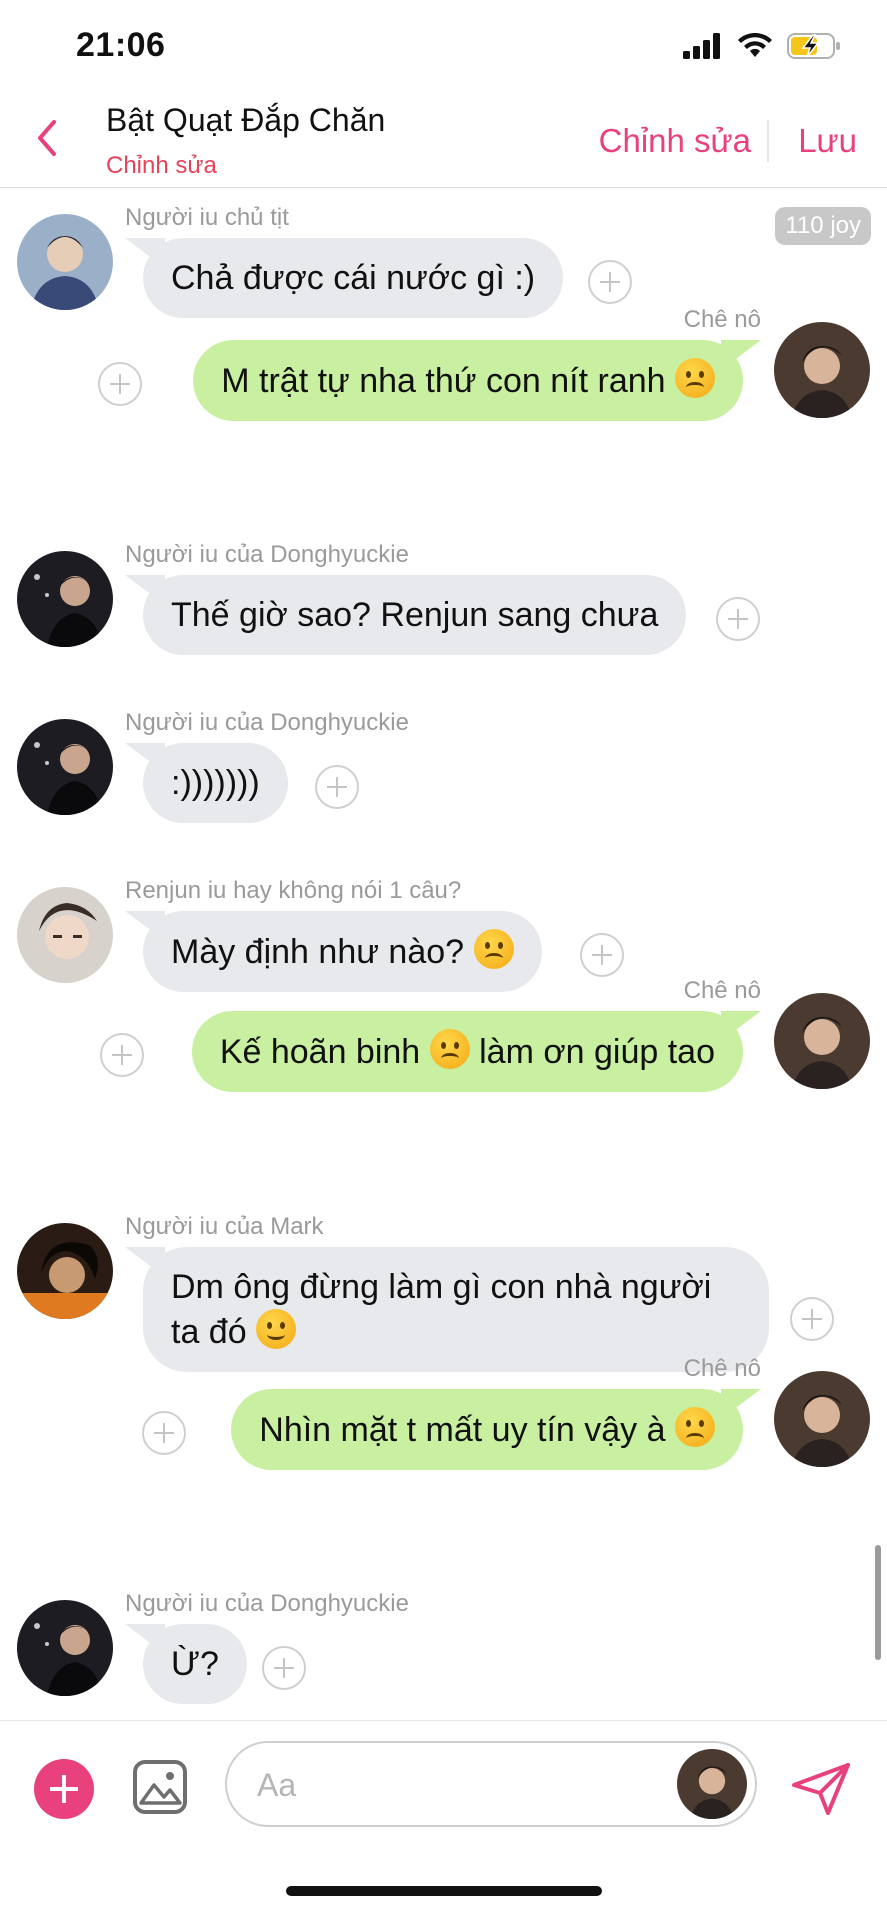 This screenshot has width=887, height=1920. I want to click on edit-button: Chỉnh sửa, so click(675, 141).